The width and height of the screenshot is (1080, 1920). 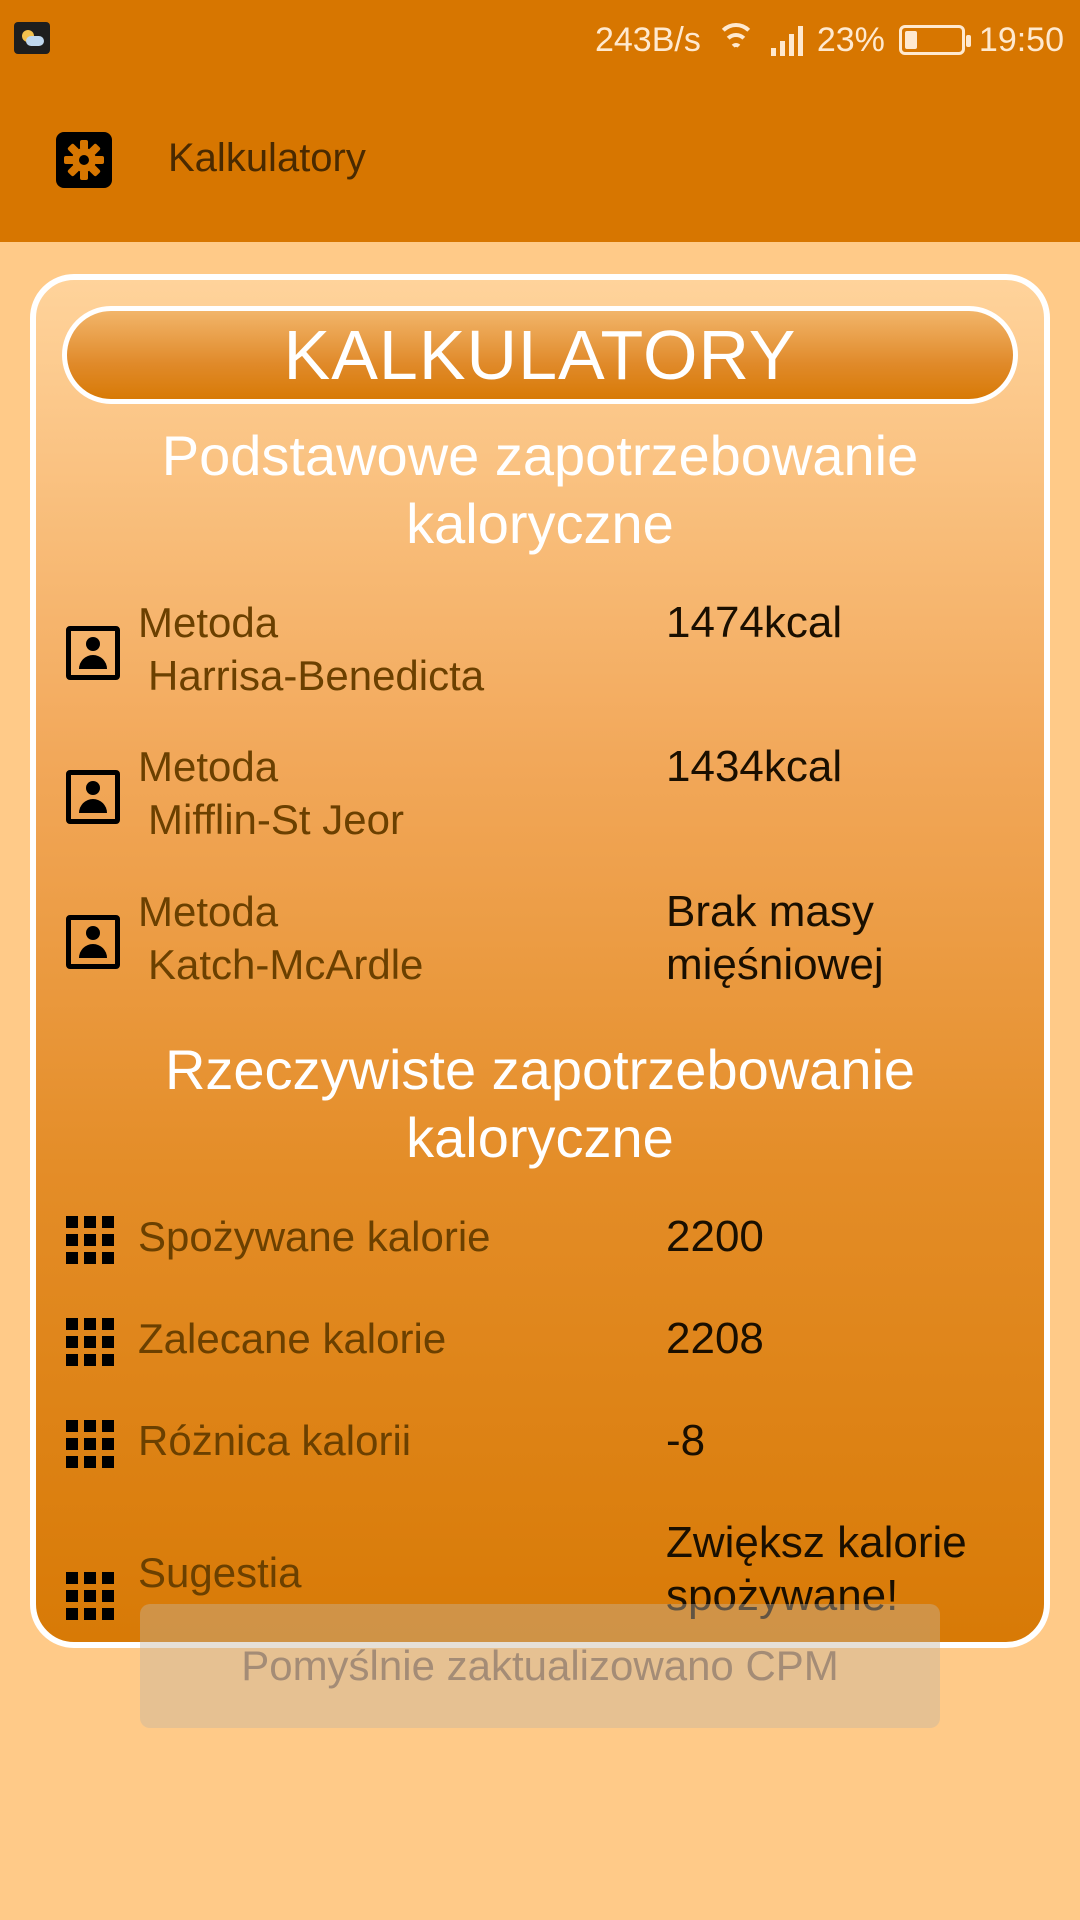 What do you see at coordinates (286, 964) in the screenshot?
I see `label-line-2: Katch-McArdle` at bounding box center [286, 964].